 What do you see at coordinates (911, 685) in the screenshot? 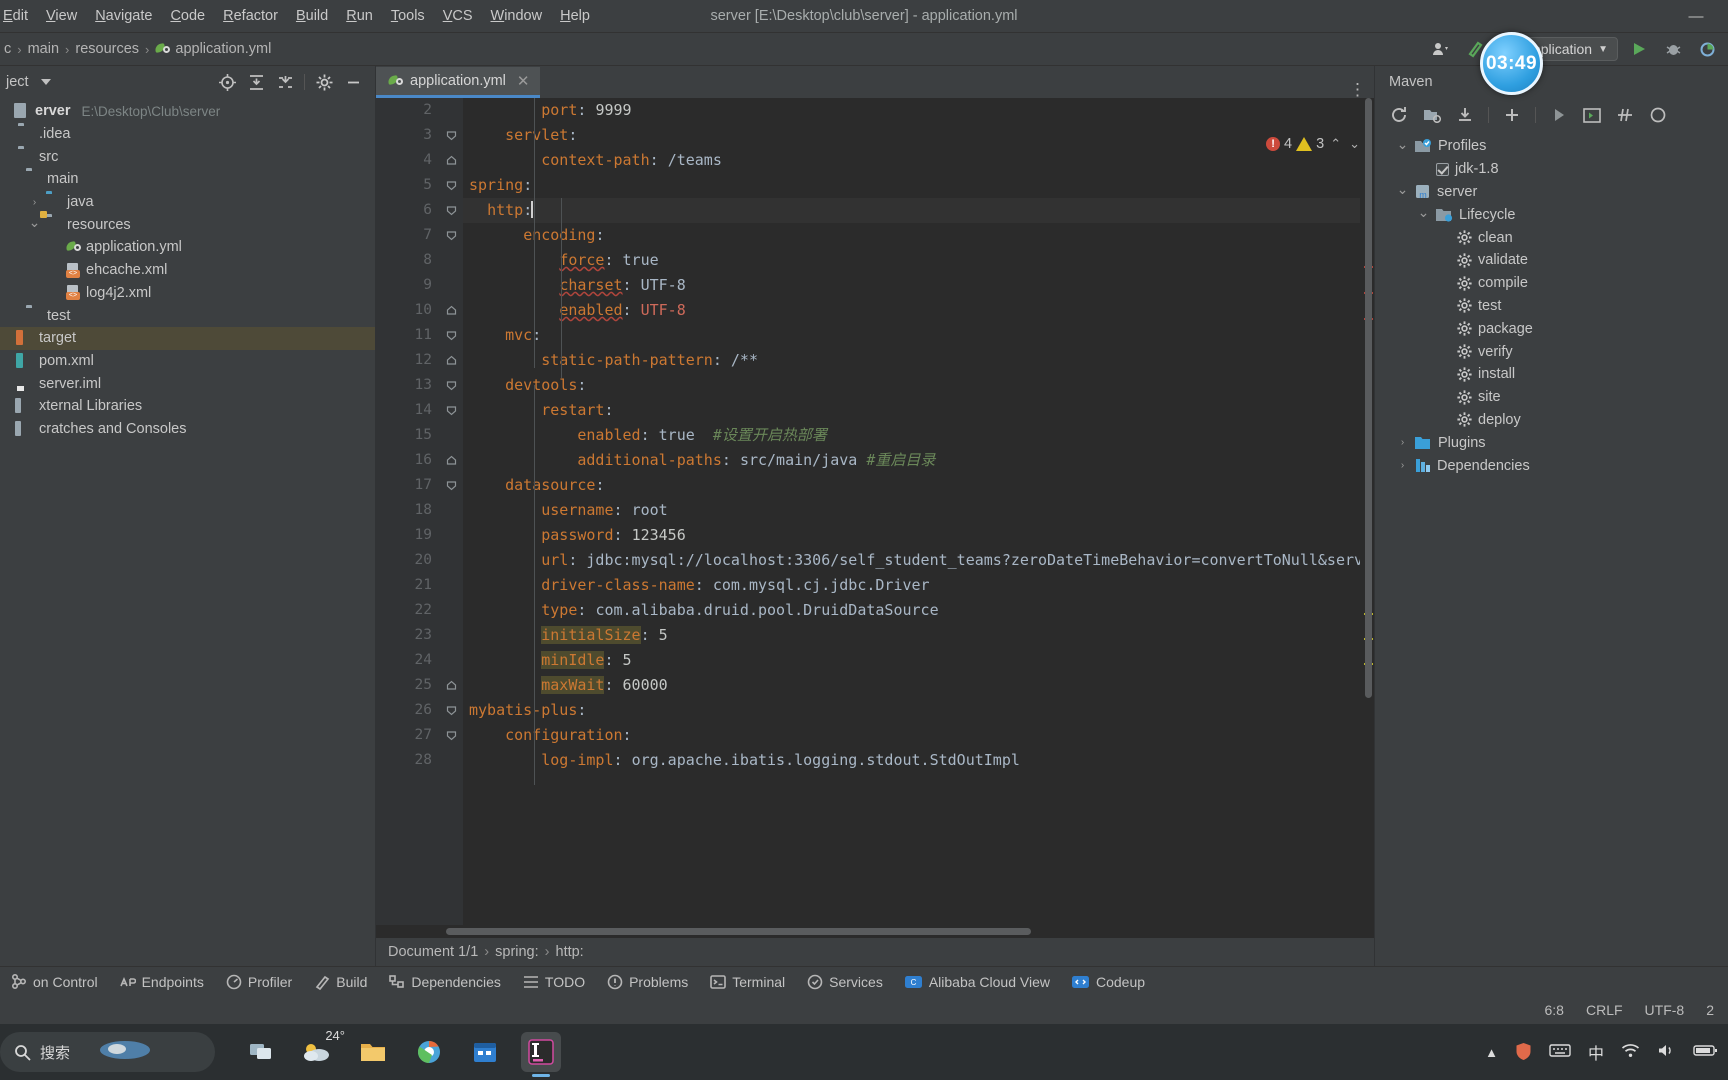
I see `code-line: maxWait: 60000` at bounding box center [911, 685].